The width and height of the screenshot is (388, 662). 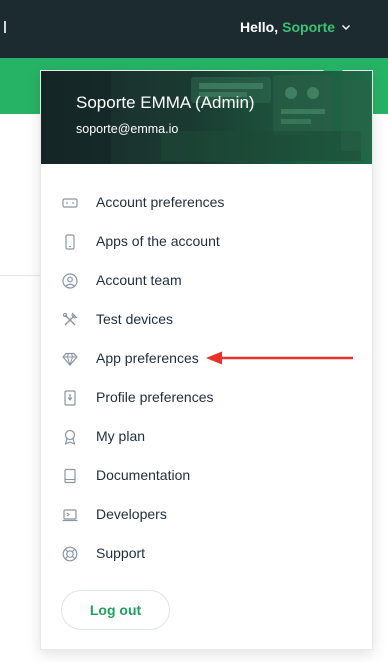 What do you see at coordinates (160, 202) in the screenshot?
I see `menu-item-label: Account preferences` at bounding box center [160, 202].